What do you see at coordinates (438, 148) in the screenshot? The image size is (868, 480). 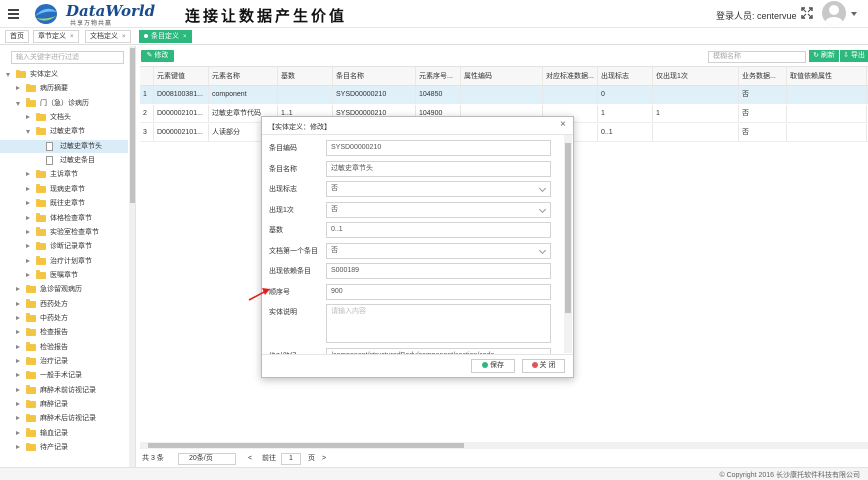 I see `form-input: SYSD00000210` at bounding box center [438, 148].